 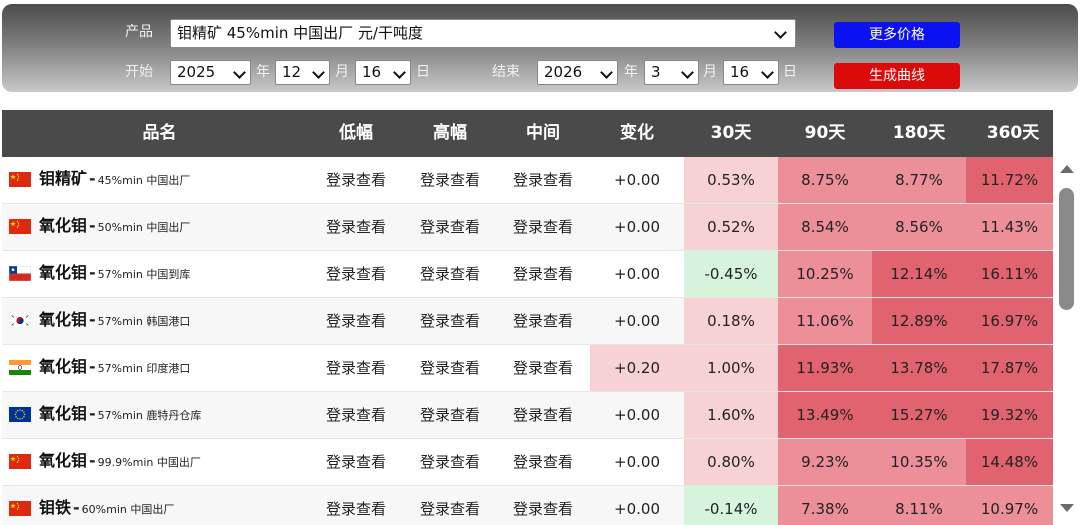 What do you see at coordinates (919, 180) in the screenshot?
I see `pct-180d-cell: 8.77%` at bounding box center [919, 180].